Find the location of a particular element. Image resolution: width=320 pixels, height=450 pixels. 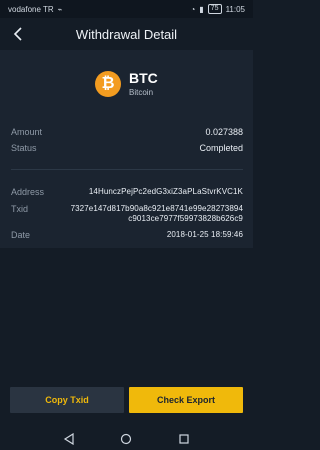

coin-name: Bitcoin is located at coordinates (141, 92).